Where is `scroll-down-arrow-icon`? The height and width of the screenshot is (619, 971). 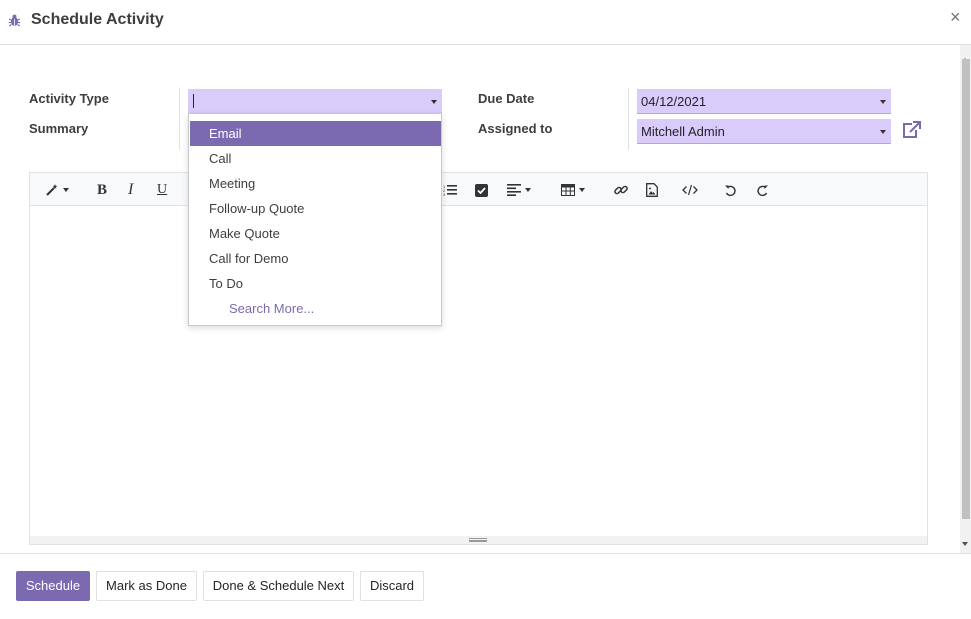
scroll-down-arrow-icon is located at coordinates (965, 544).